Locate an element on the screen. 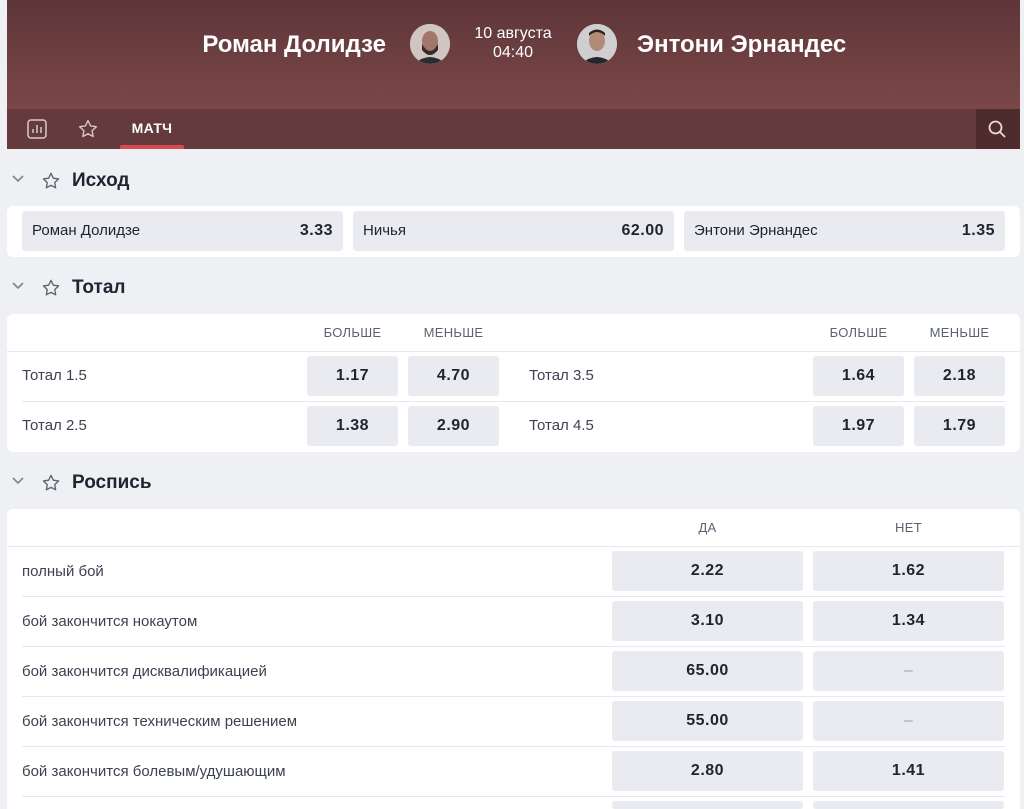  rospis-yes-odds: 3.10 is located at coordinates (707, 621).